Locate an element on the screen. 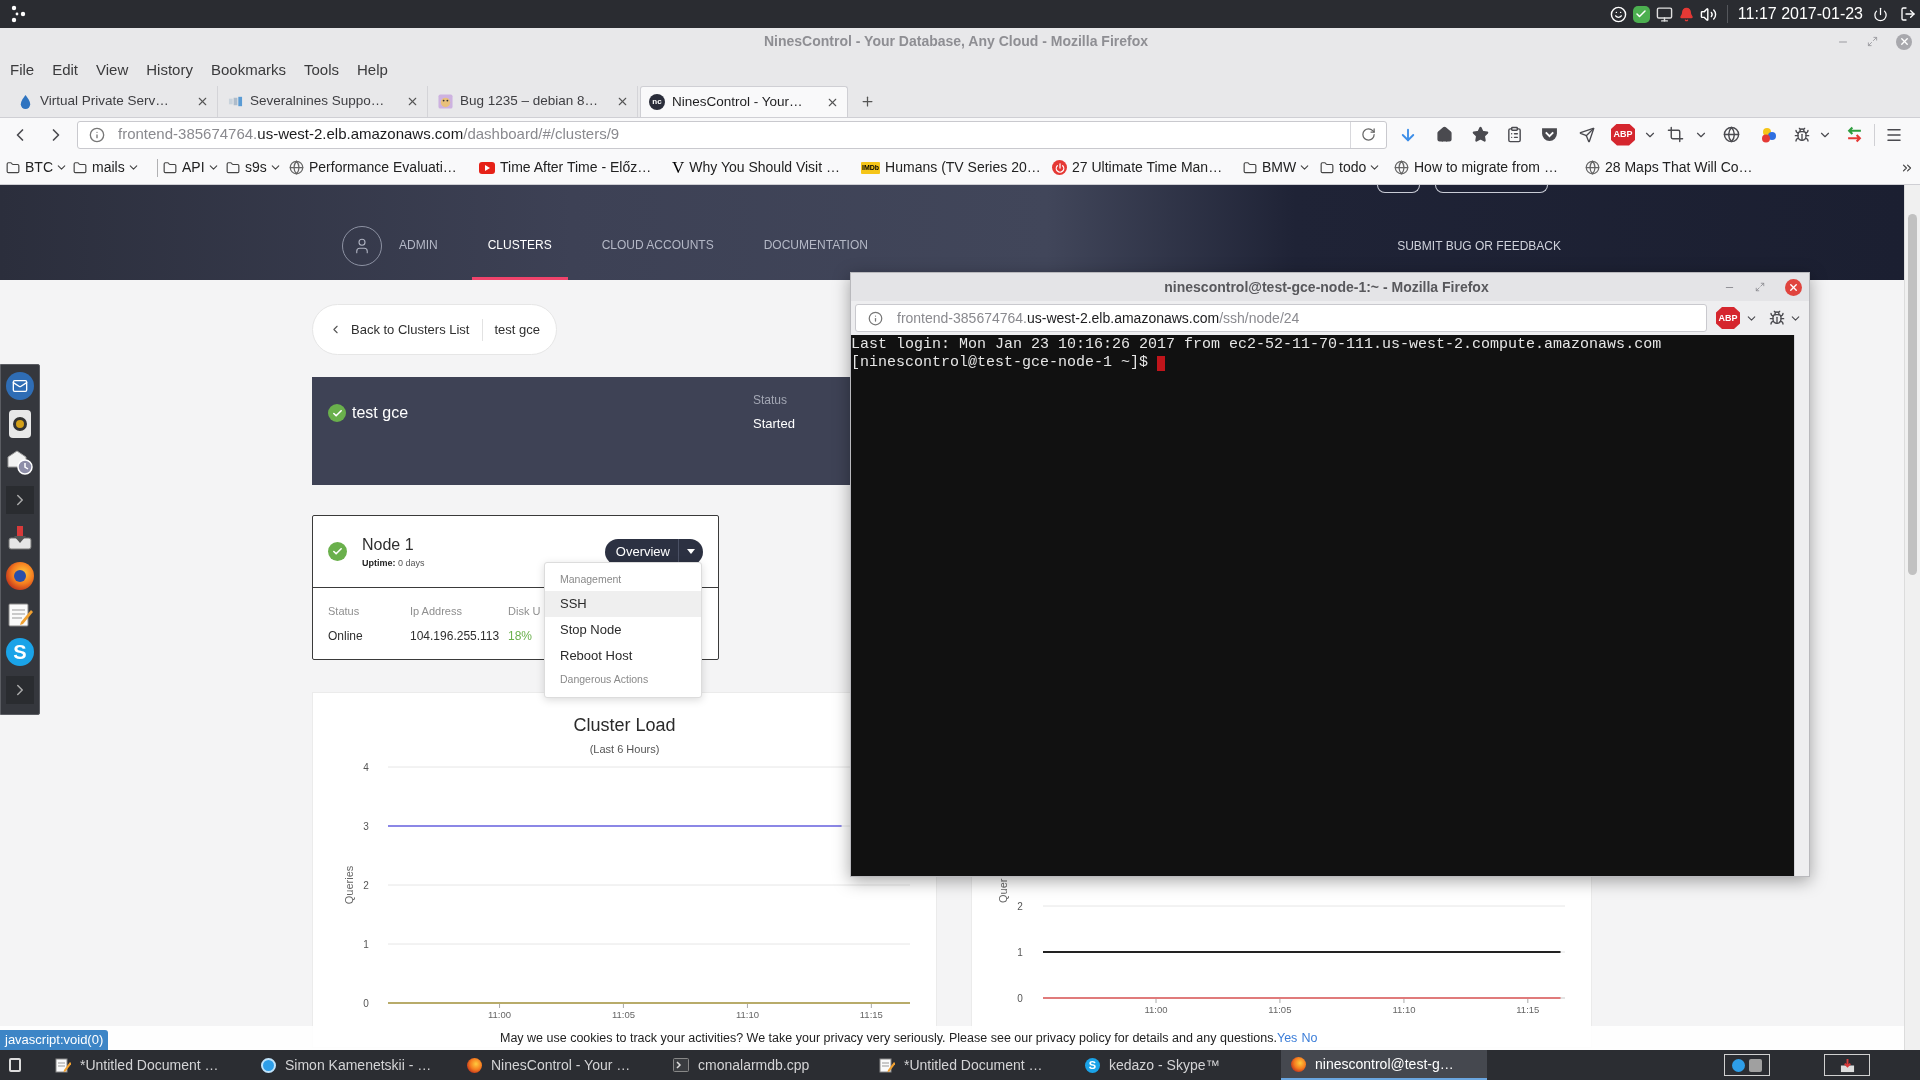 This screenshot has height=1080, width=1920. smiley-icon is located at coordinates (1618, 14).